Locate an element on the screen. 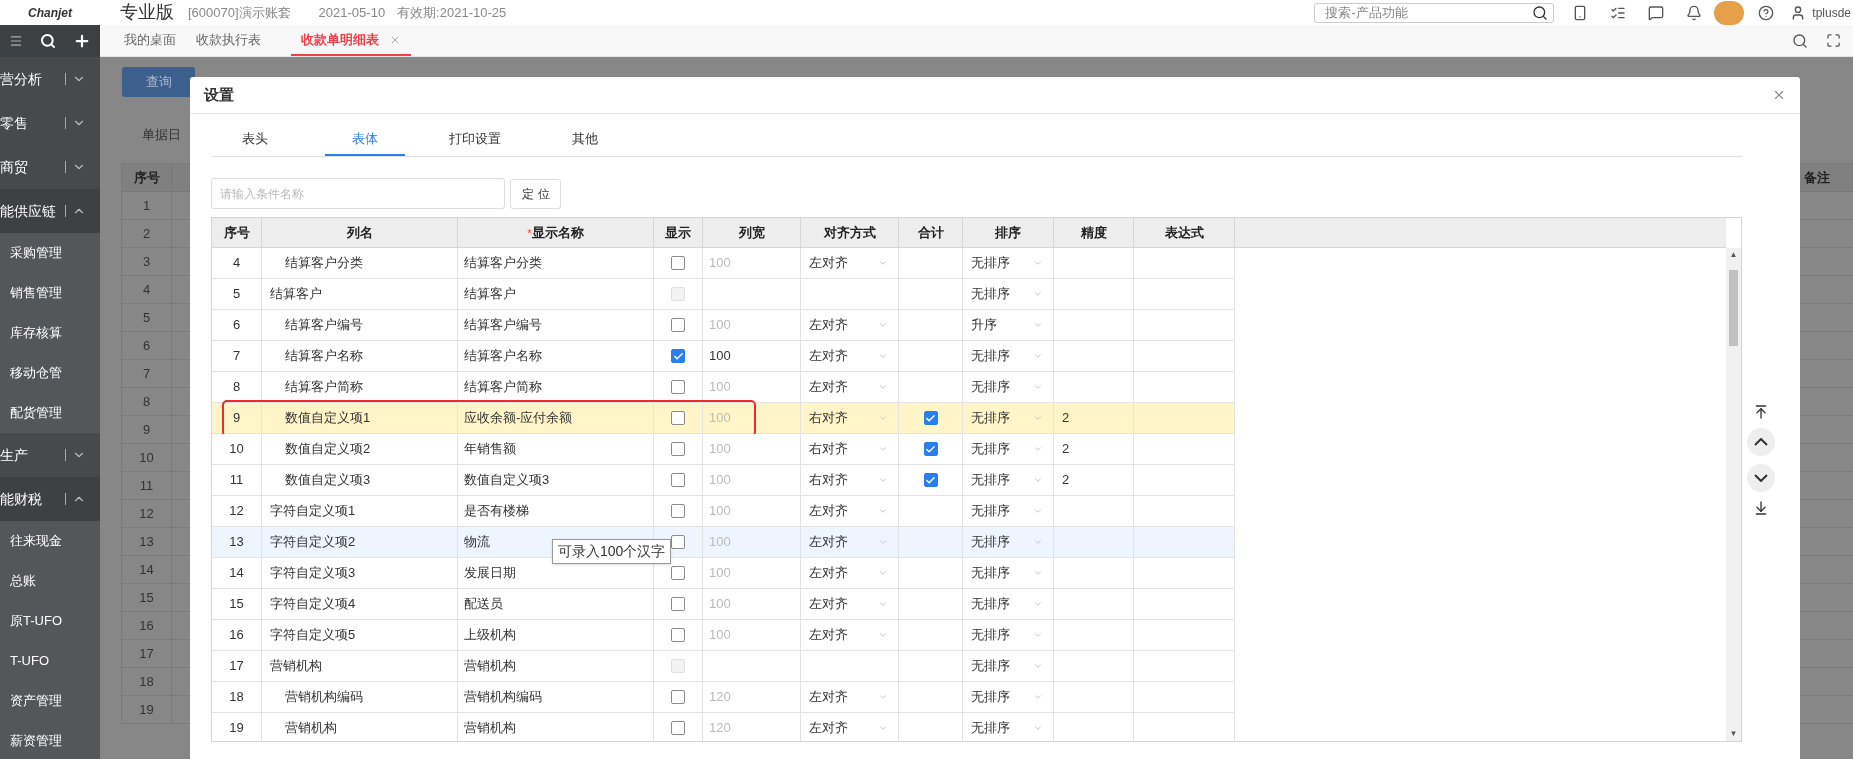  avatar-icon is located at coordinates (1729, 12).